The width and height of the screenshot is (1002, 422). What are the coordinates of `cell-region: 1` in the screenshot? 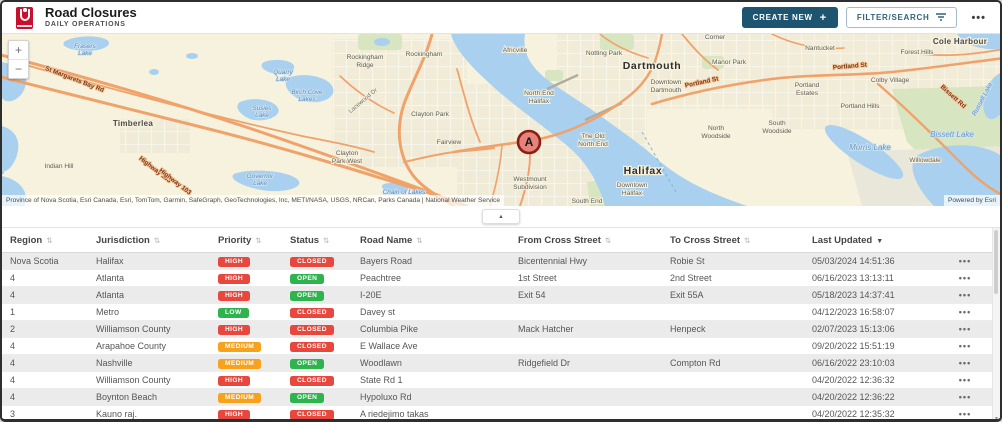 It's located at (13, 312).